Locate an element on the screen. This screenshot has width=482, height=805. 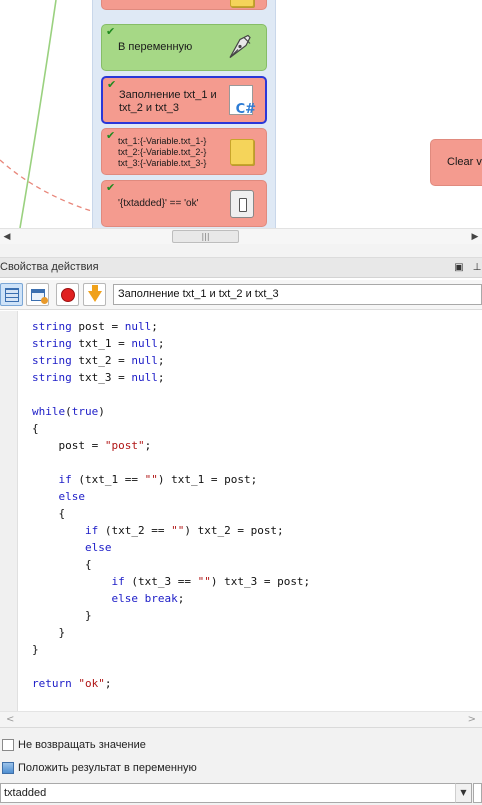
action-block-clear: Clear v is located at coordinates (456, 162).